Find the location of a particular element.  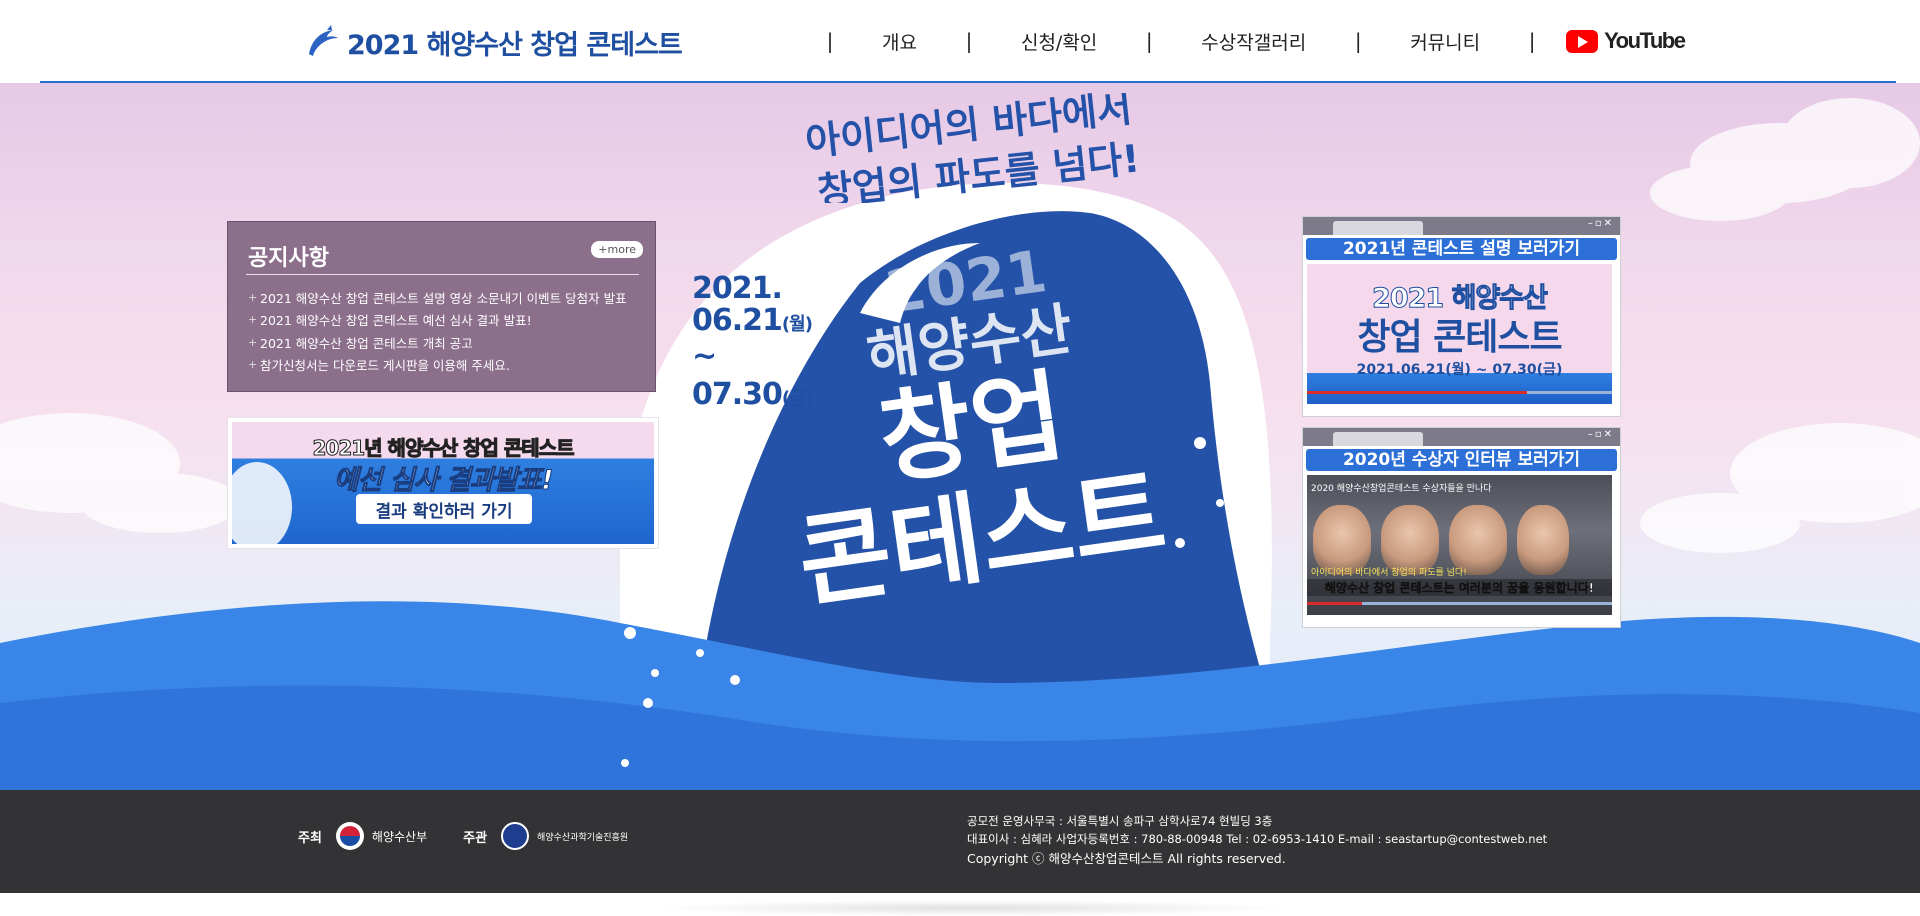

notice-item: +2021 해양수산 창업 콘테스트 설명 영상 소문내기 이벤트 당첨자 발표 is located at coordinates (437, 297).